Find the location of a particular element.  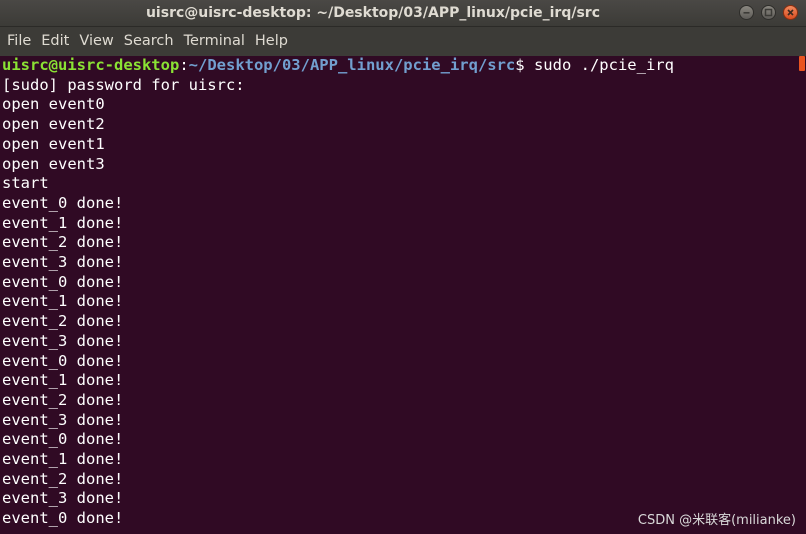

minimize-icon is located at coordinates (746, 13).